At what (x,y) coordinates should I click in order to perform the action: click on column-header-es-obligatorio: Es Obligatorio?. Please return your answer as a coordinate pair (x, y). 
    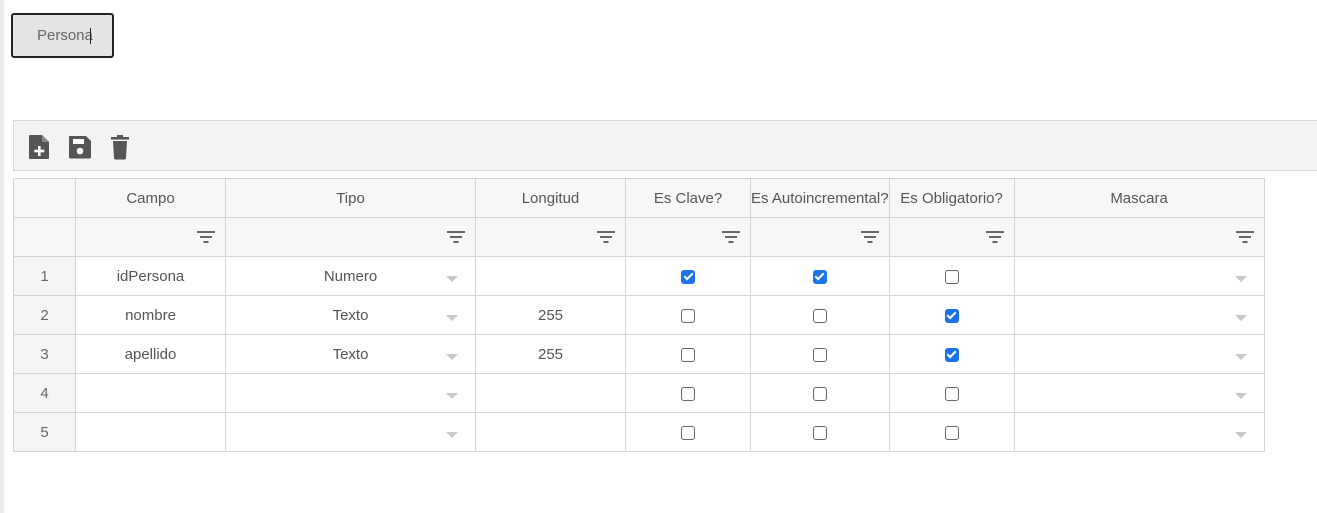
    Looking at the image, I should click on (951, 198).